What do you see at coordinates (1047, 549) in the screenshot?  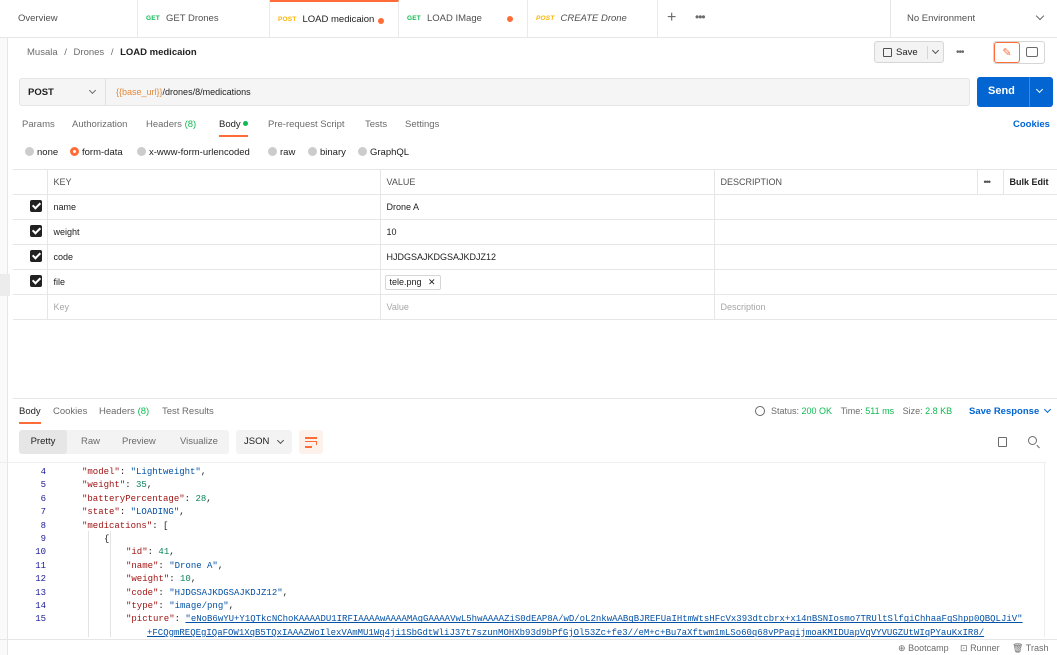 I see `scrollbar` at bounding box center [1047, 549].